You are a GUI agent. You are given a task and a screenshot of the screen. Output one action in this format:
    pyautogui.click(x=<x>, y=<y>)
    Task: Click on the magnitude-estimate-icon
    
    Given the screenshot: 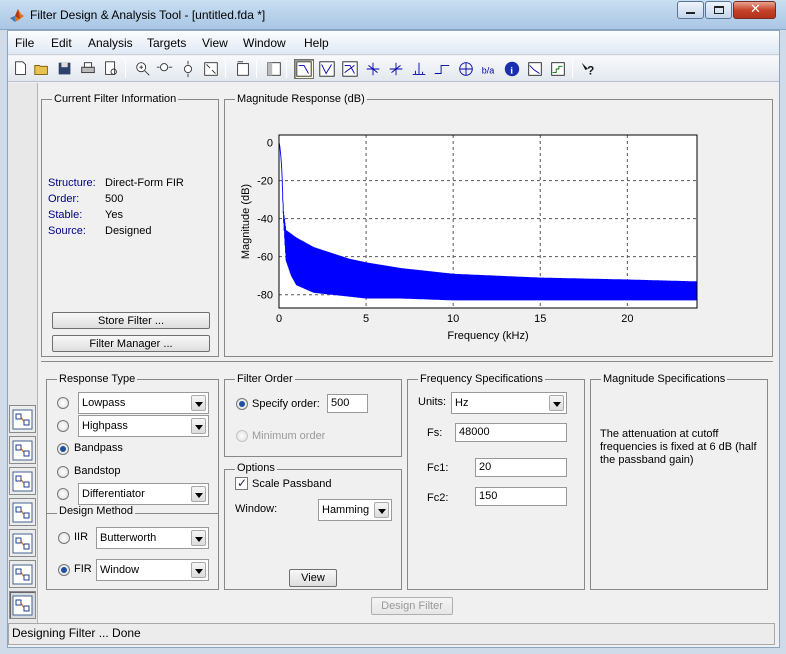 What is the action you would take?
    pyautogui.click(x=535, y=69)
    